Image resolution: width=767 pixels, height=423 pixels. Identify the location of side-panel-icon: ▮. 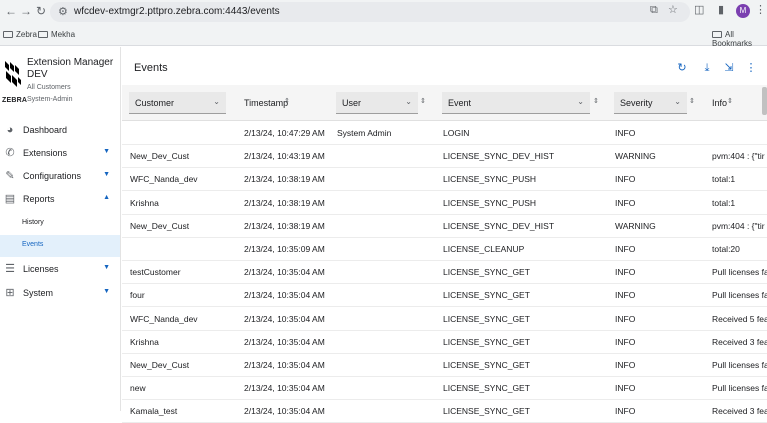
(721, 10).